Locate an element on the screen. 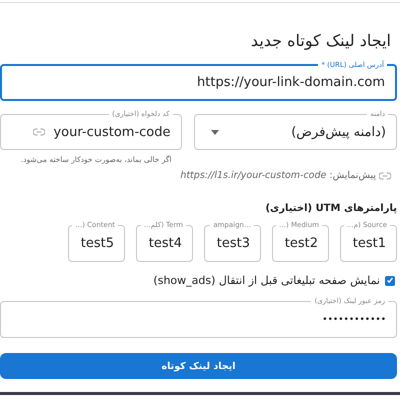 This screenshot has height=400, width=400. checkbox is located at coordinates (390, 281).